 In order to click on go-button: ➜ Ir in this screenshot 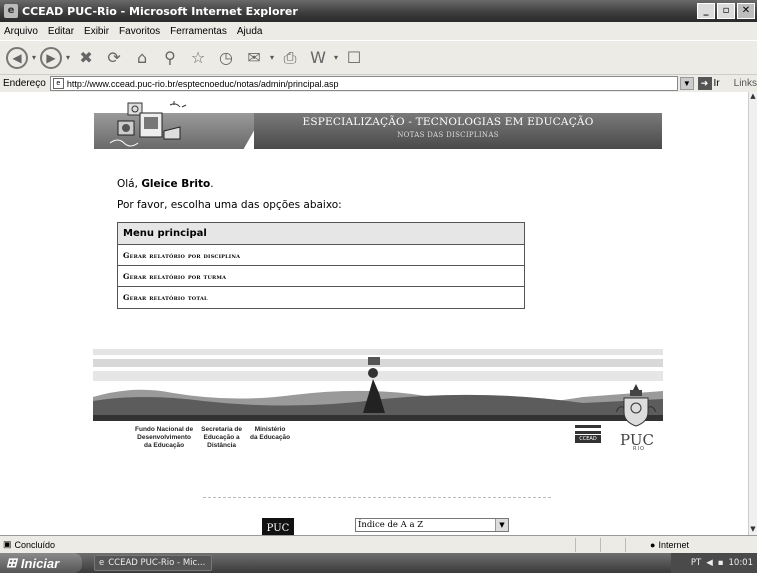, I will do `click(708, 83)`.